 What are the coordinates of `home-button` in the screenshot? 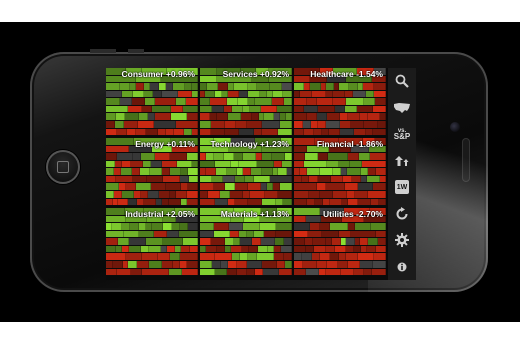 It's located at (63, 167).